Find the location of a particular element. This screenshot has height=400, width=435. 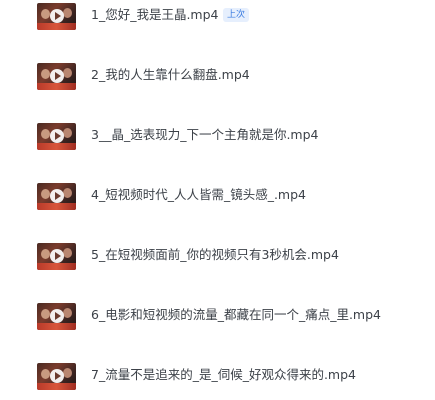

file-name: 2_我的人生靠什么翻盘.mp4 is located at coordinates (170, 74).